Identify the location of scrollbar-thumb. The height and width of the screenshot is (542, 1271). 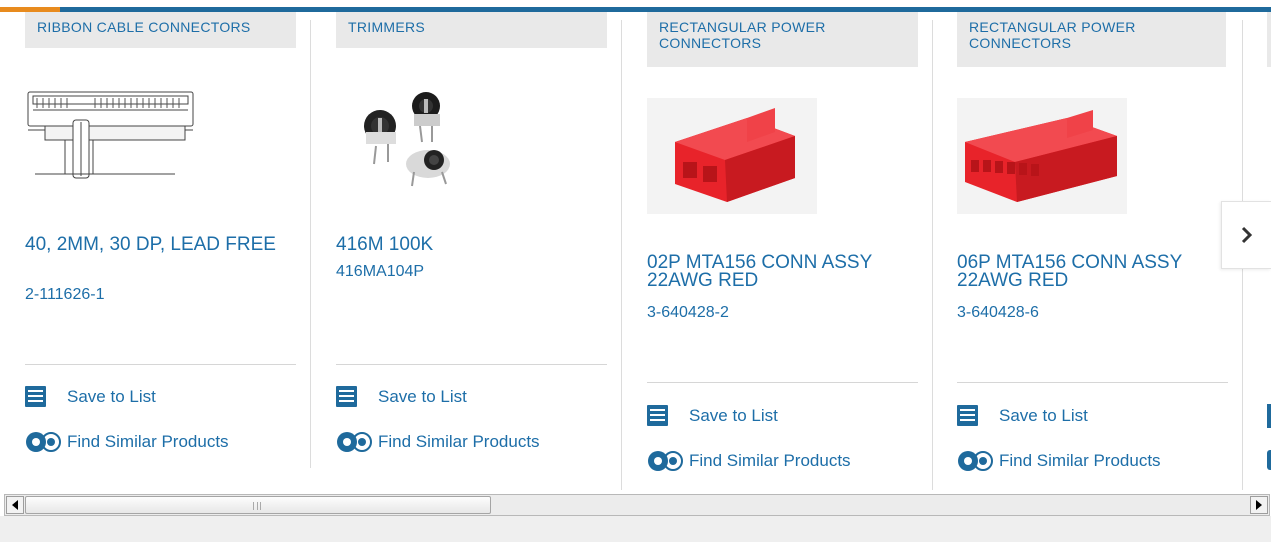
(258, 505).